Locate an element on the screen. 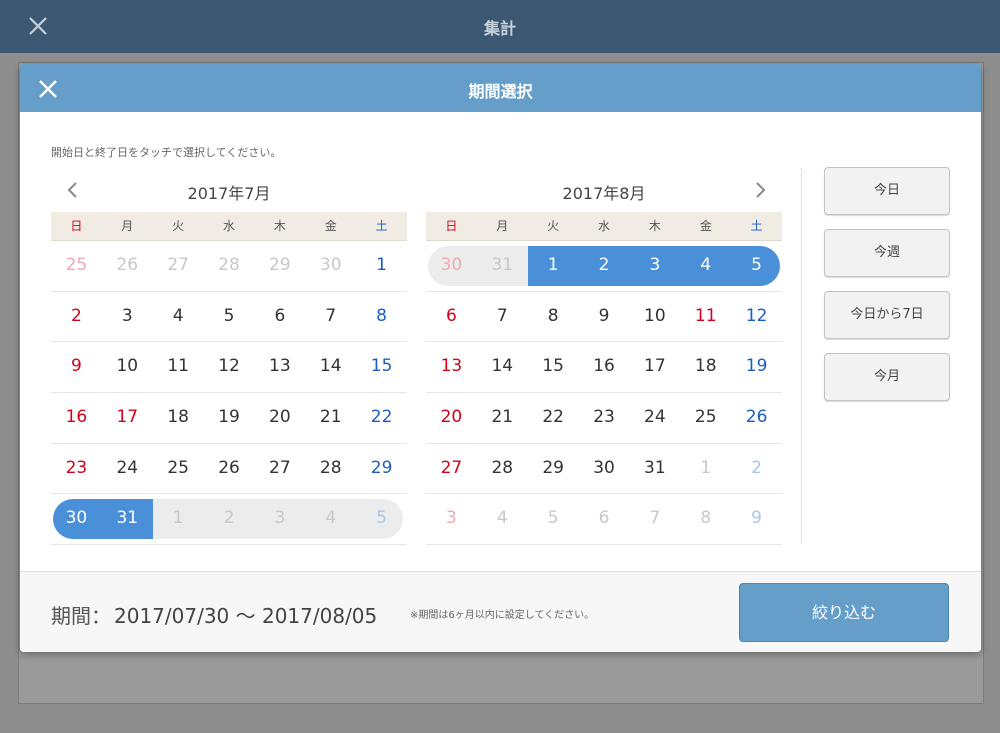  weekday-label: 木 is located at coordinates (279, 226).